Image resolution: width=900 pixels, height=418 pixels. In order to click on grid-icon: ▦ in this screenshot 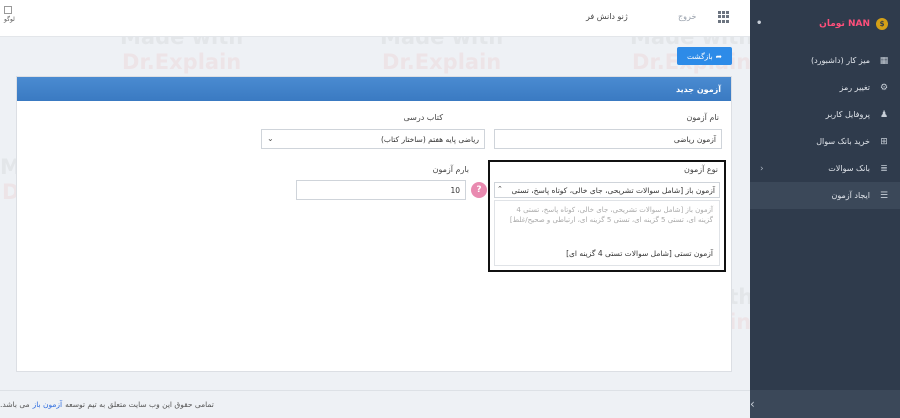, I will do `click(884, 60)`.